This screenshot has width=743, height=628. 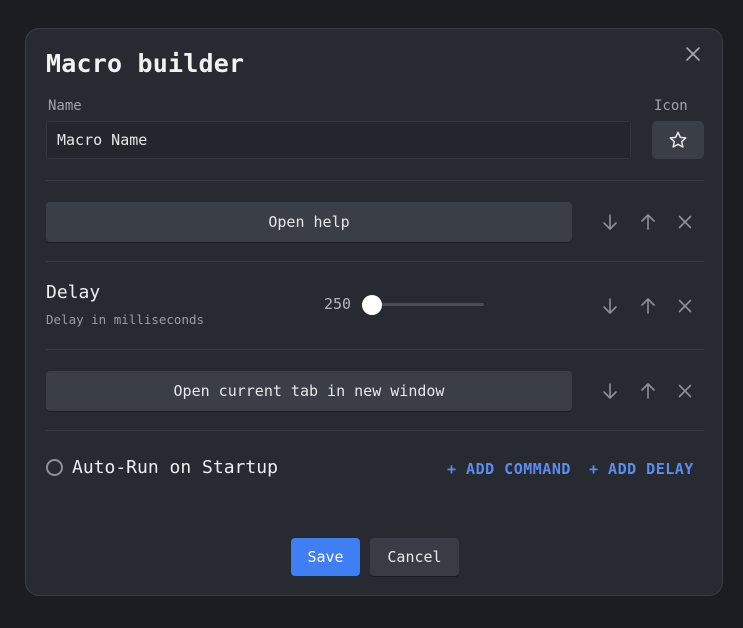 What do you see at coordinates (325, 557) in the screenshot?
I see `save-button: Save` at bounding box center [325, 557].